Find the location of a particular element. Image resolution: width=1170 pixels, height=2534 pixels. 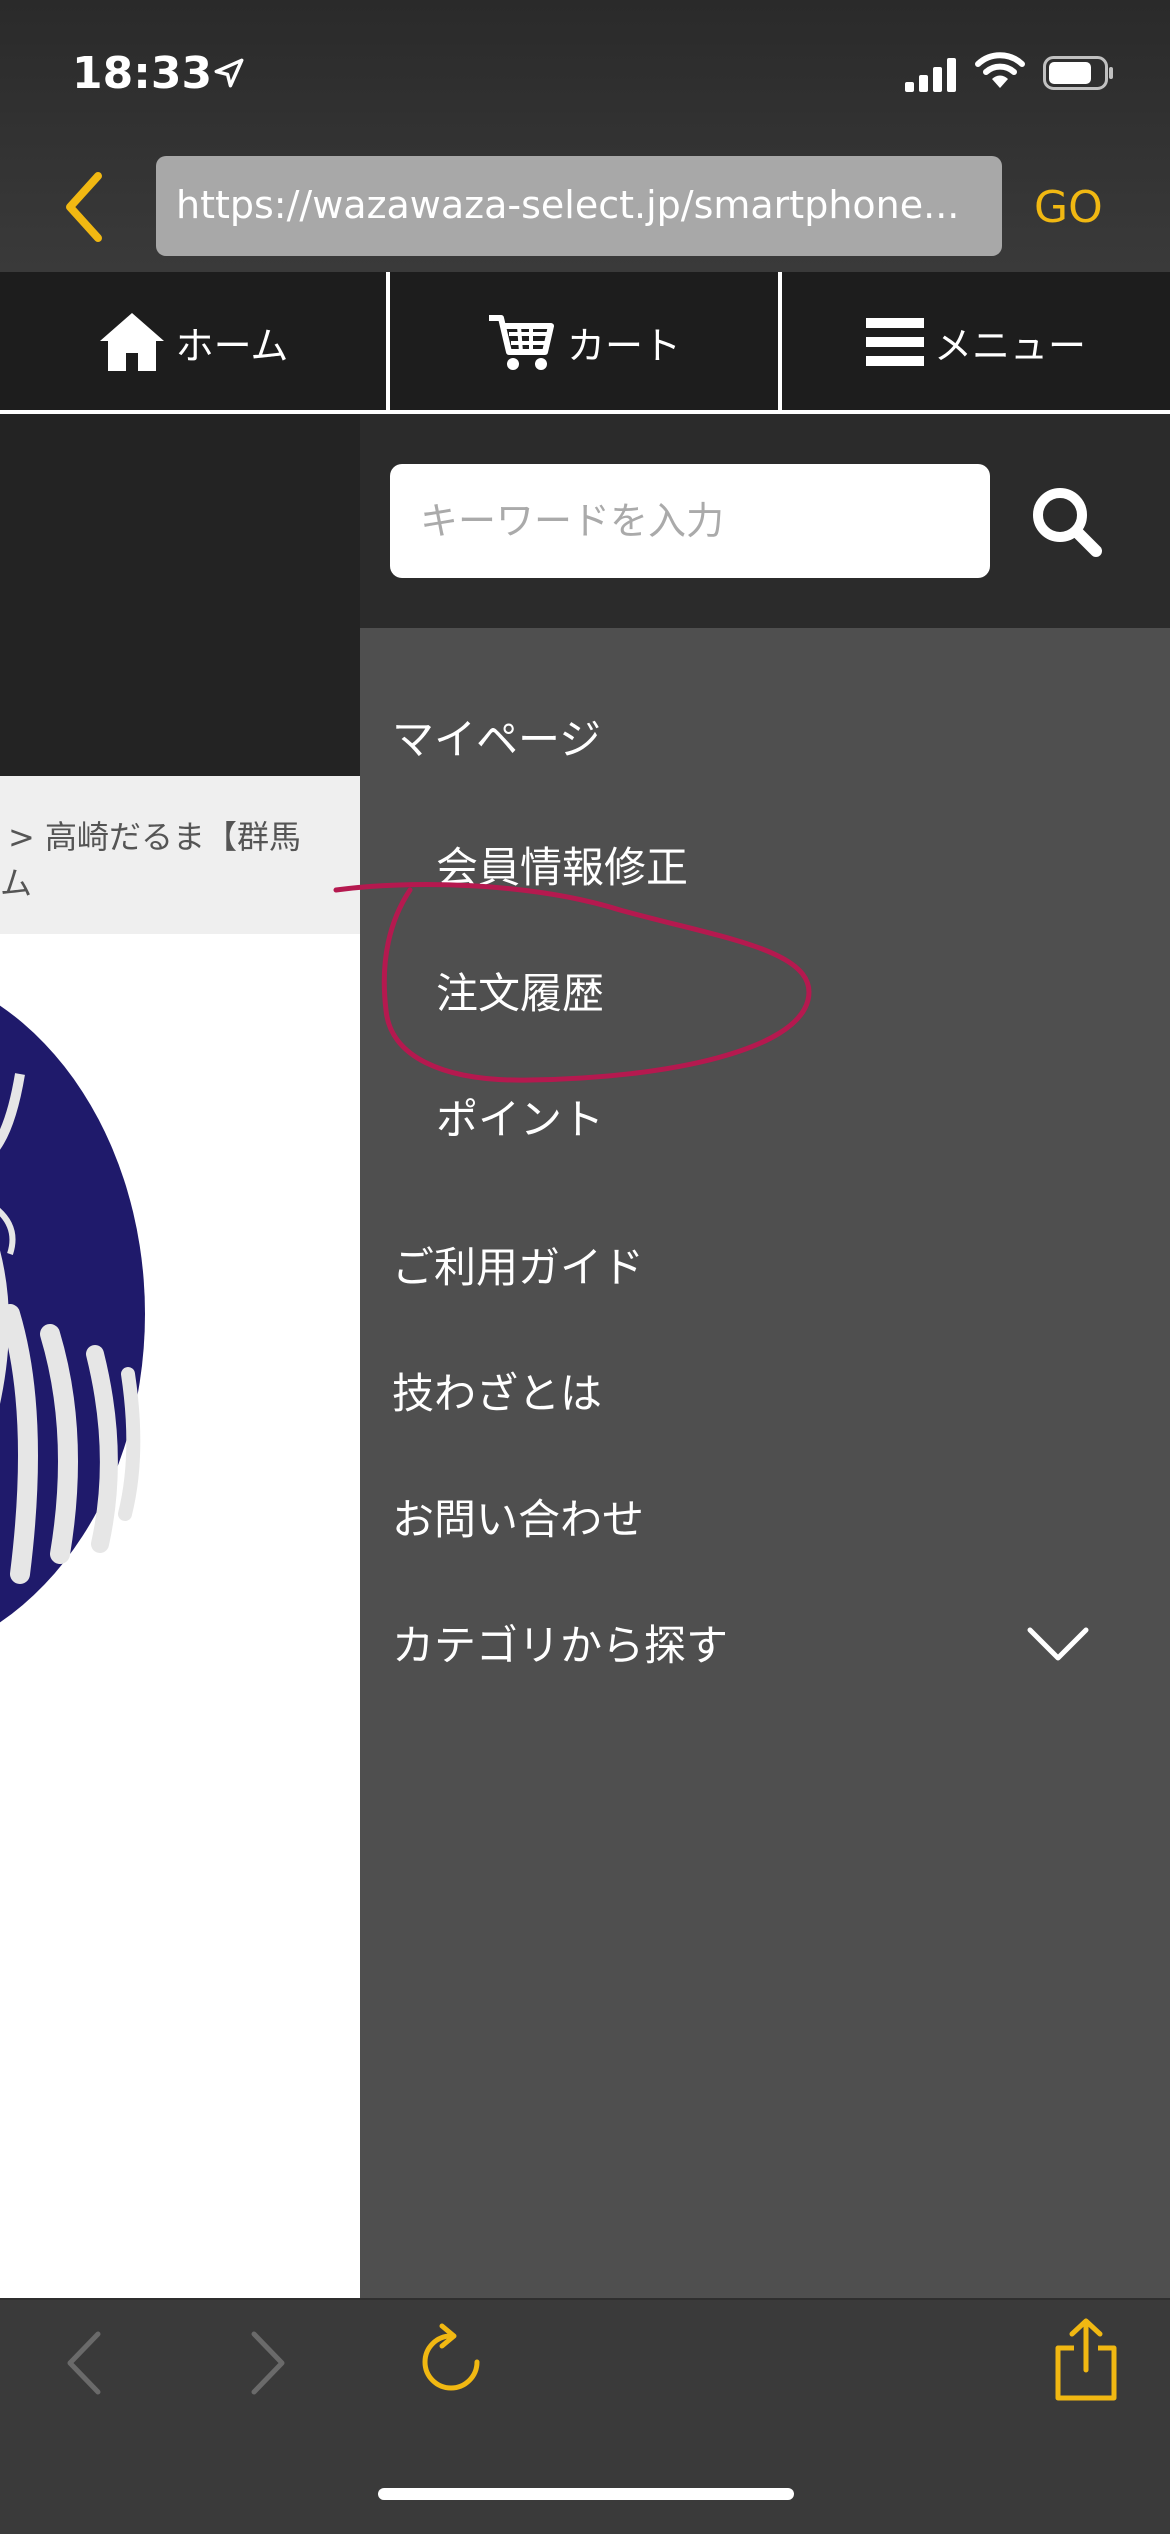

breadcrumb-text: ム is located at coordinates (16, 883).